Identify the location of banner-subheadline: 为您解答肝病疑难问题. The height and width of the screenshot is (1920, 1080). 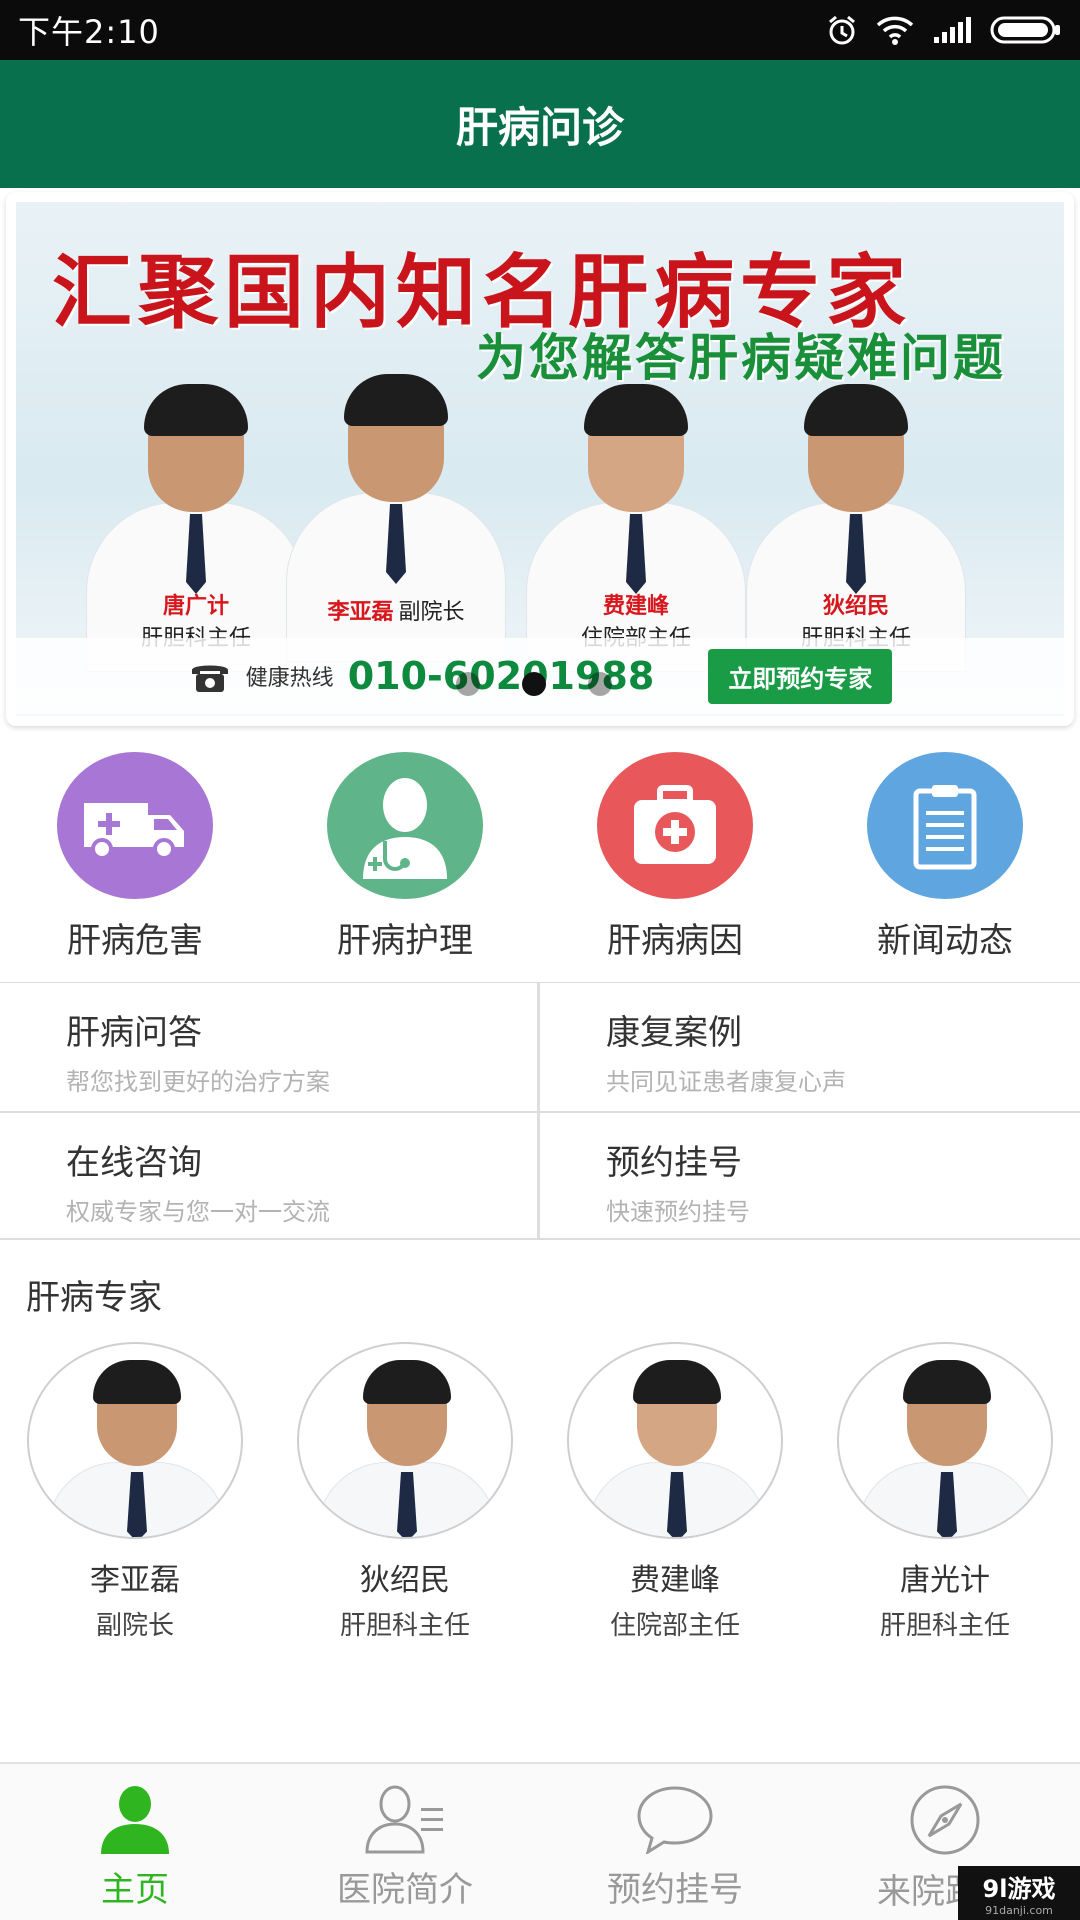
(741, 358).